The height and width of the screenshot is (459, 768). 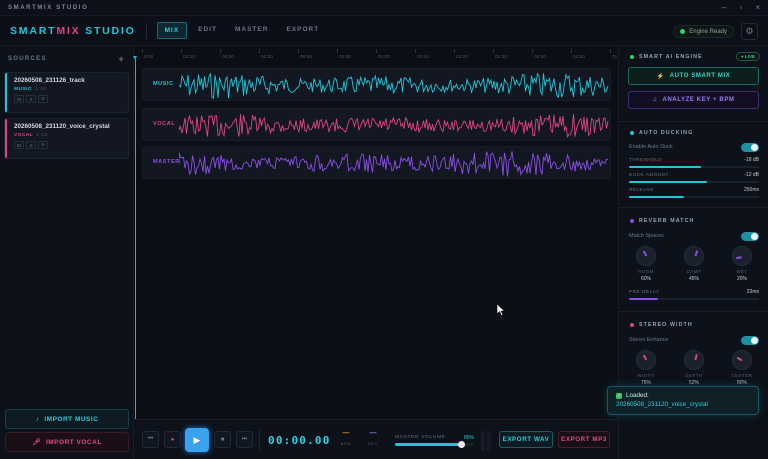 What do you see at coordinates (662, 404) in the screenshot?
I see `toast-filename: 20260508_231120_voice_crystal` at bounding box center [662, 404].